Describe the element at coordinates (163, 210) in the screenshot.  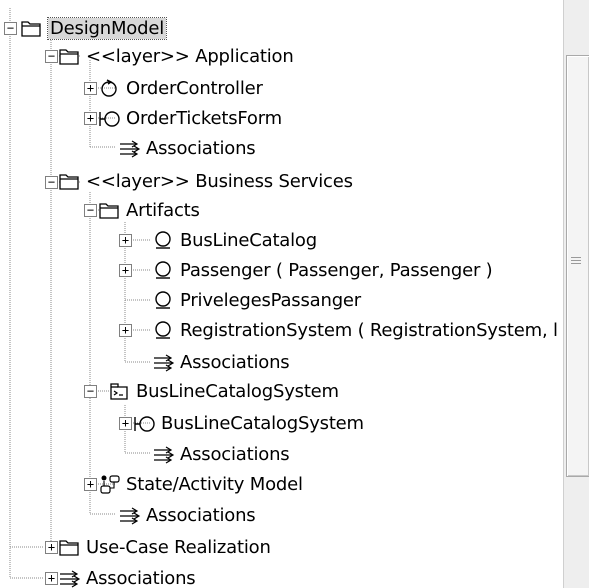
I see `tree-item-label: Artifacts` at that location.